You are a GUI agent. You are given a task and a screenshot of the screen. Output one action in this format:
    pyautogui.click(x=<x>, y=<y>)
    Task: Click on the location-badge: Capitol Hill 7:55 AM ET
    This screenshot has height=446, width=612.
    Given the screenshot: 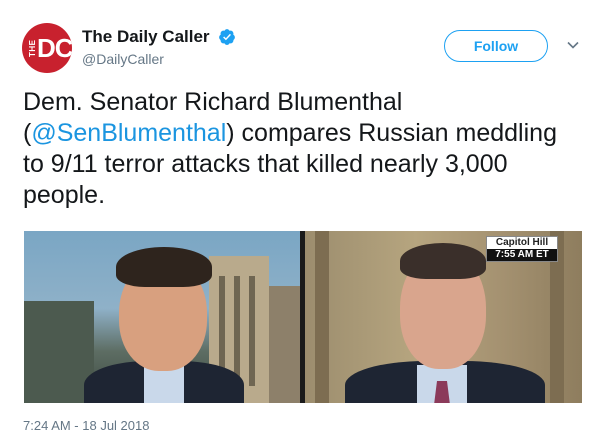 What is the action you would take?
    pyautogui.click(x=522, y=249)
    